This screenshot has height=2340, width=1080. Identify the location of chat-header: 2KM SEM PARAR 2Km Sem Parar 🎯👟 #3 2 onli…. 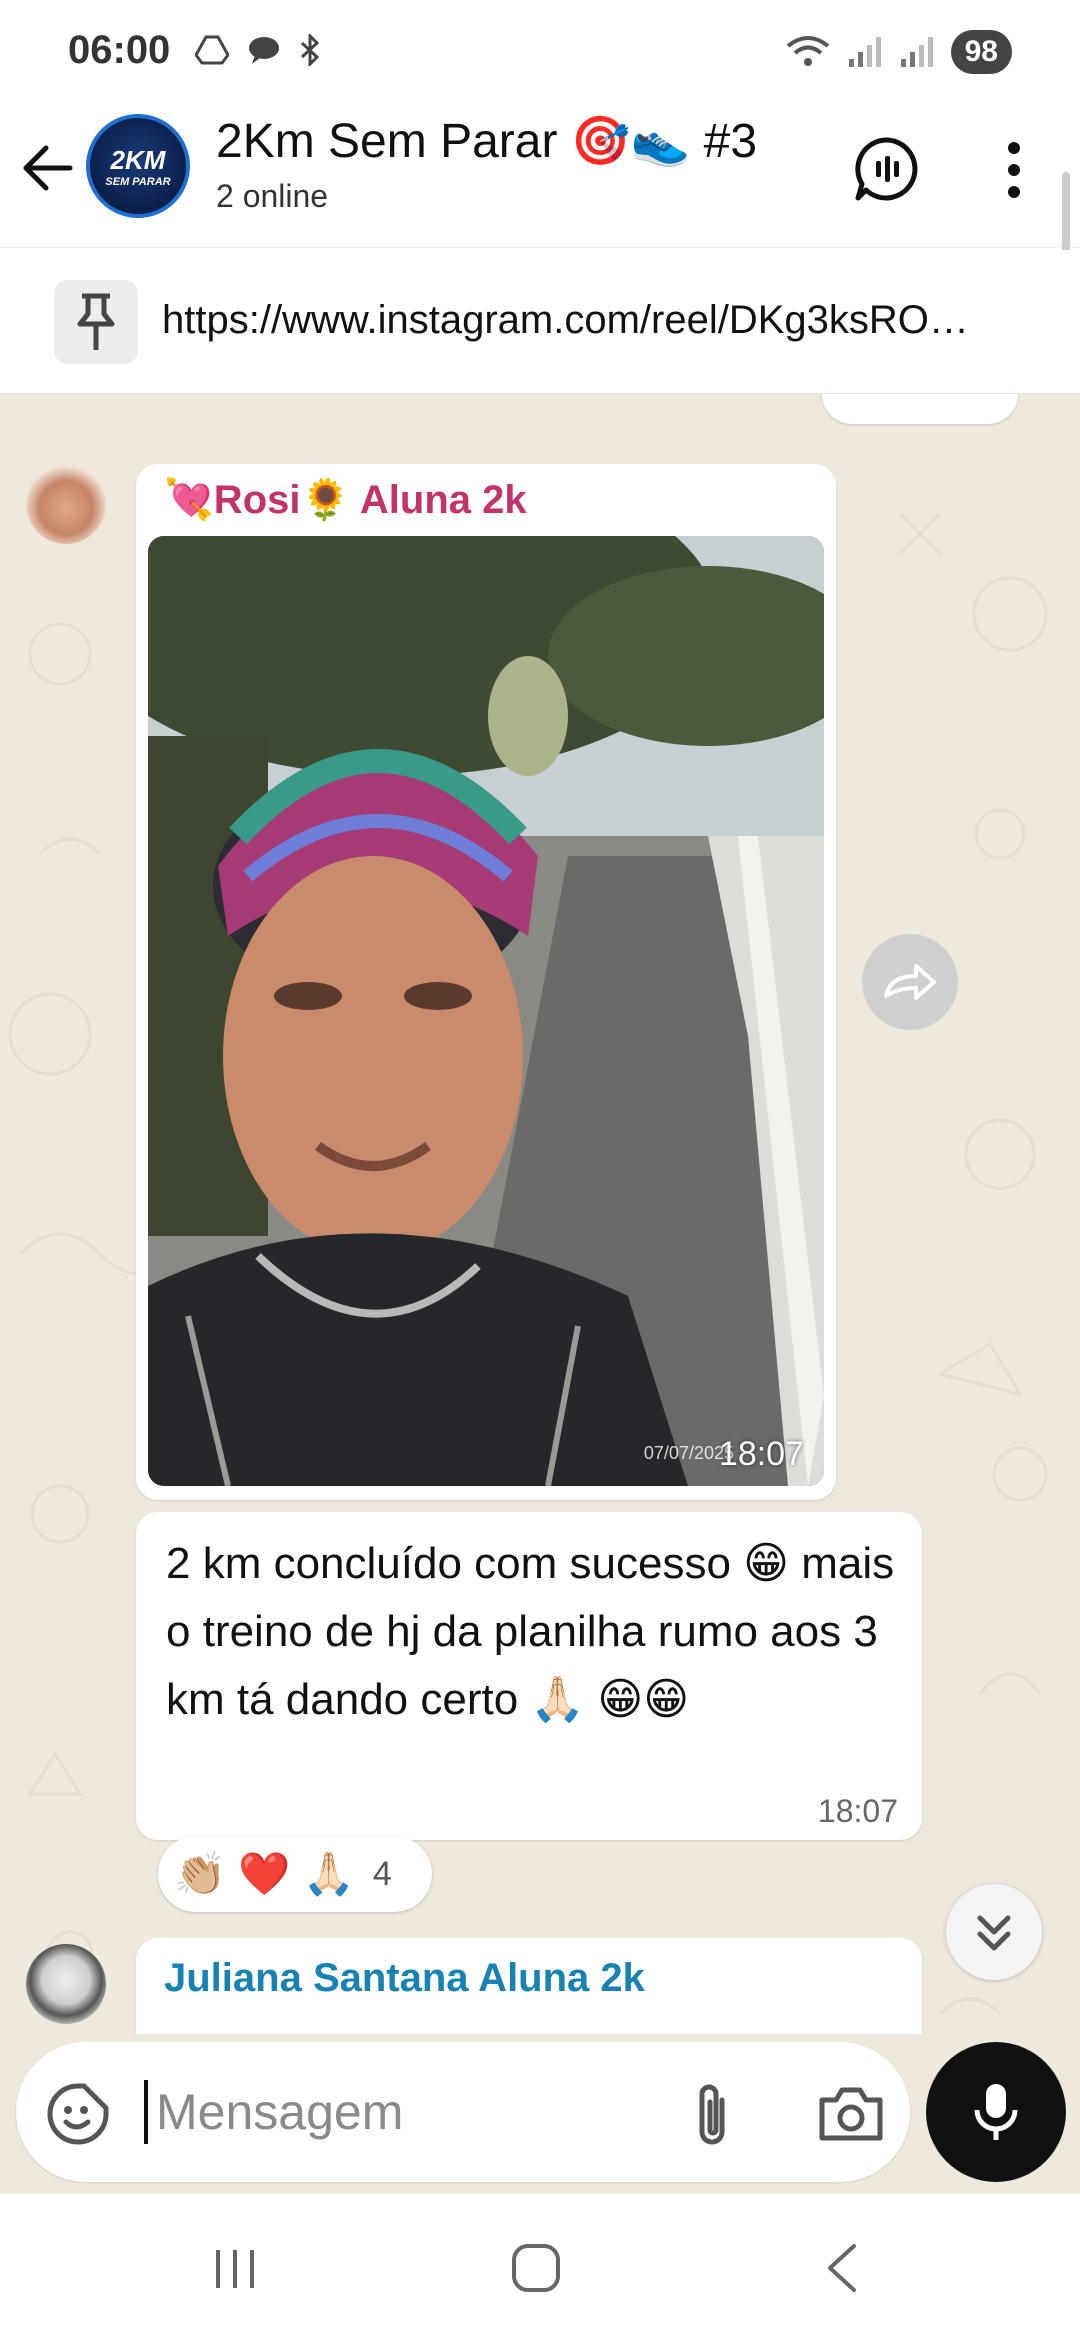
(540, 174).